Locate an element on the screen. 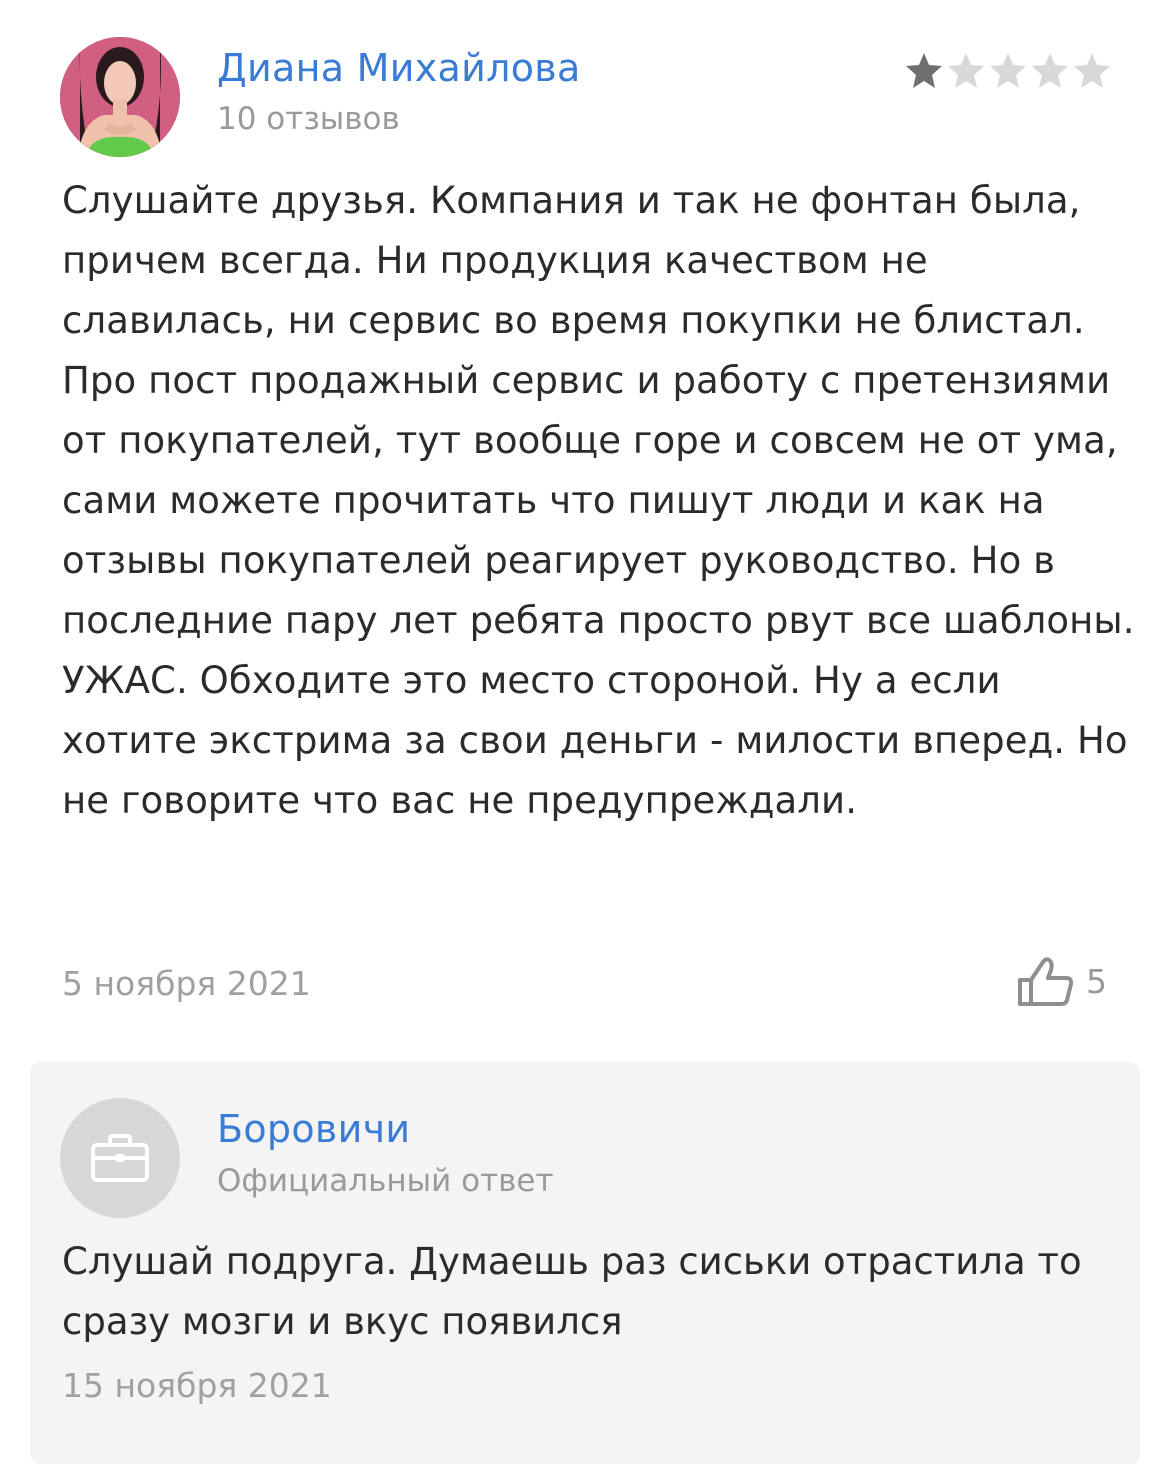 The height and width of the screenshot is (1471, 1170). official-reply-label: Официальный ответ is located at coordinates (385, 1181).